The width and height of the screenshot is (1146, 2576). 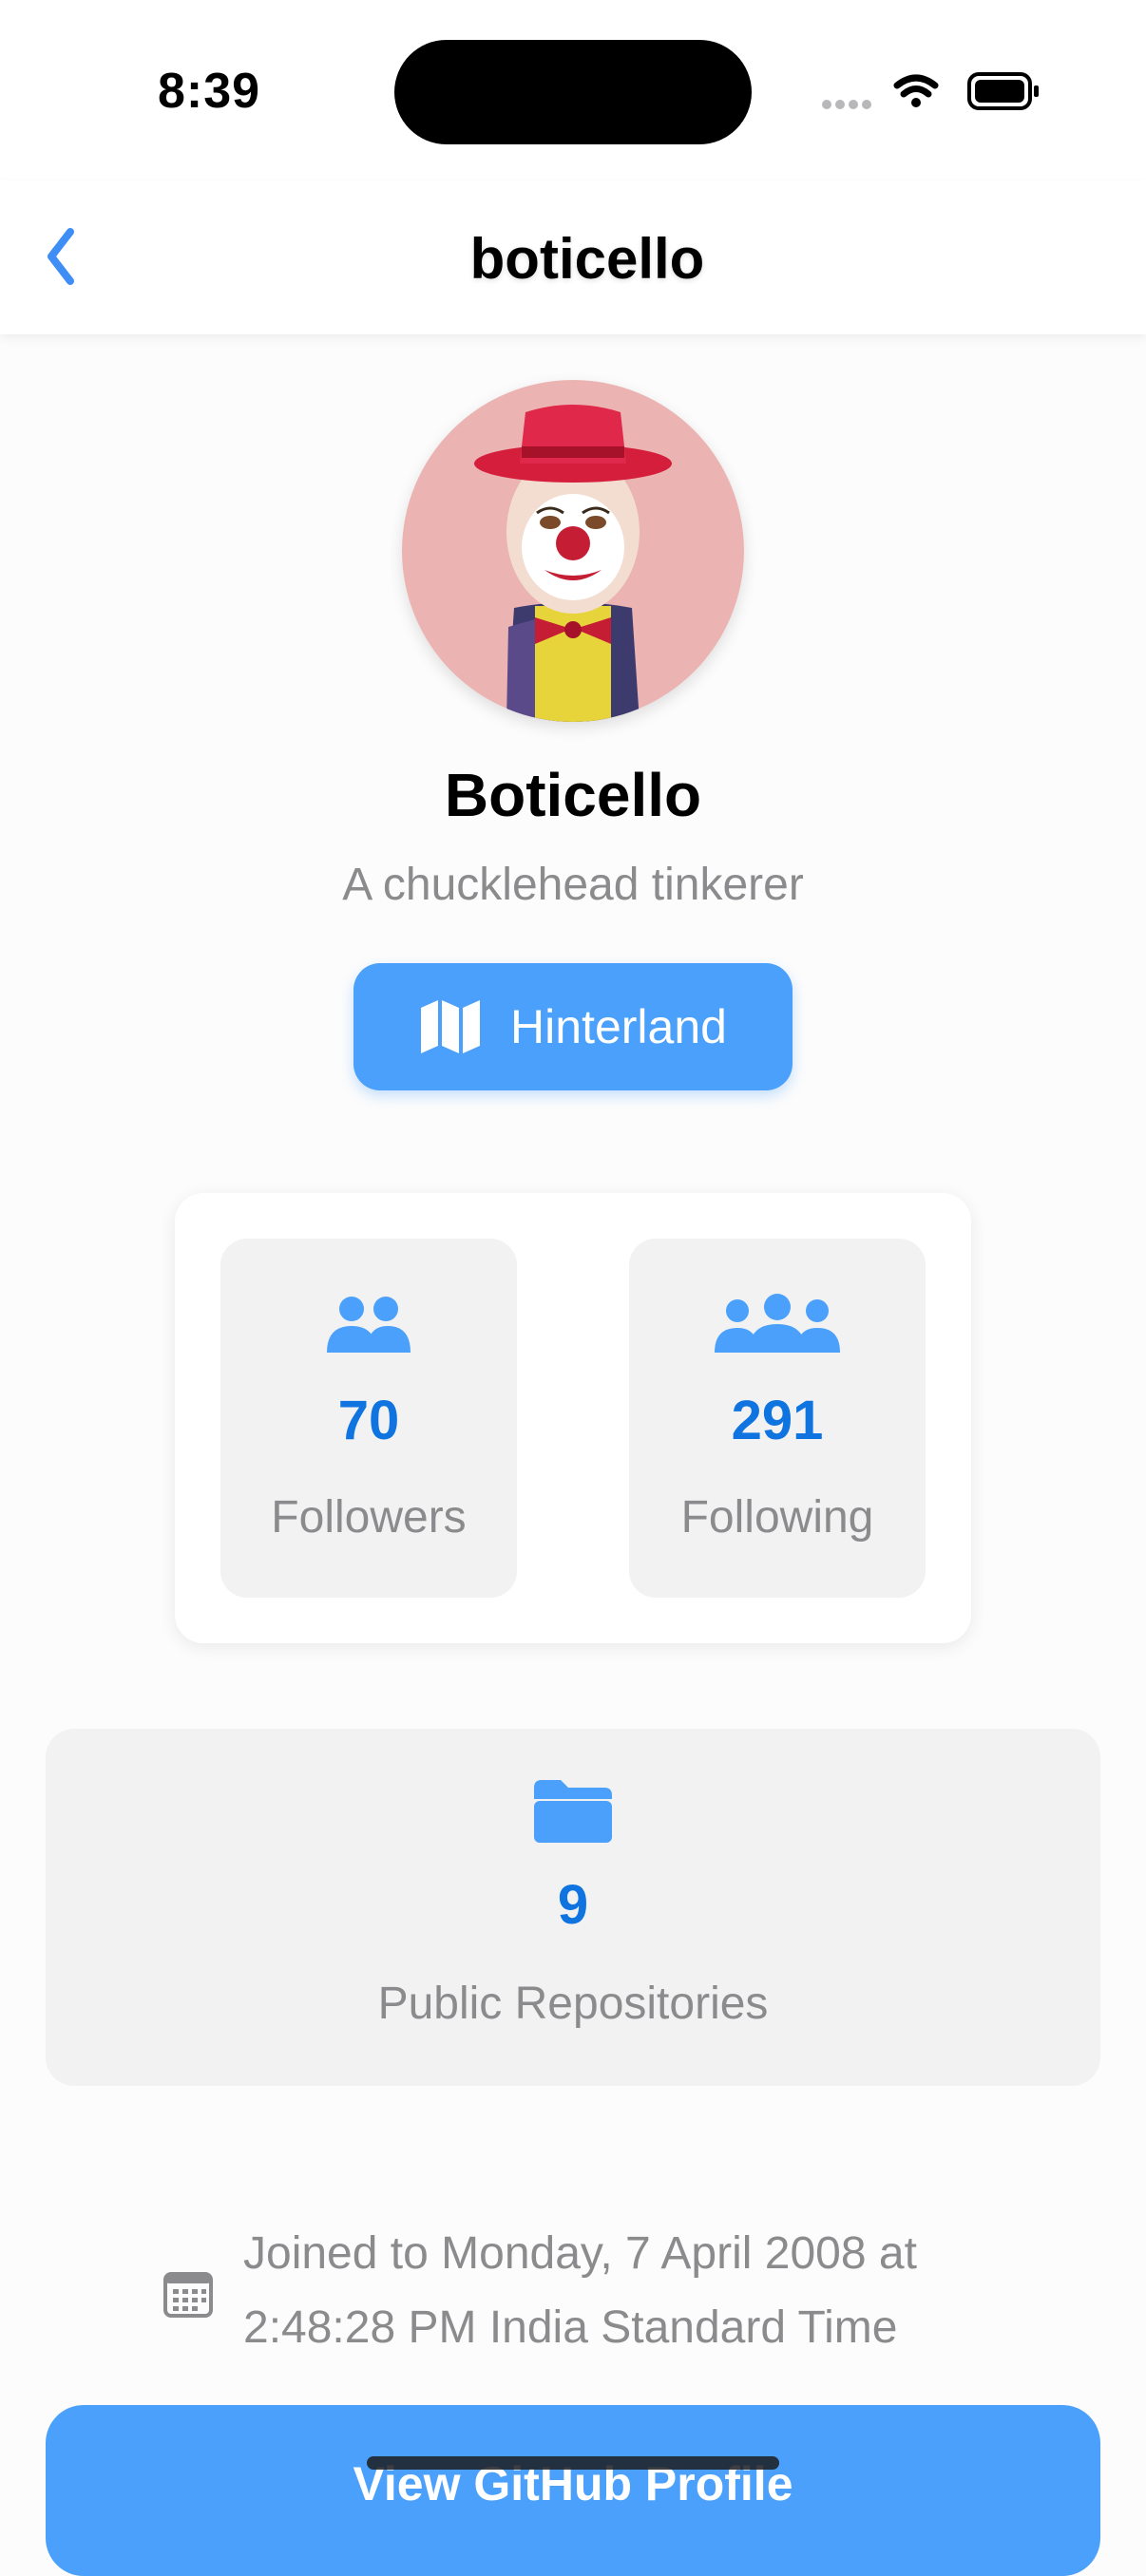 I want to click on three-people-icon, so click(x=777, y=1323).